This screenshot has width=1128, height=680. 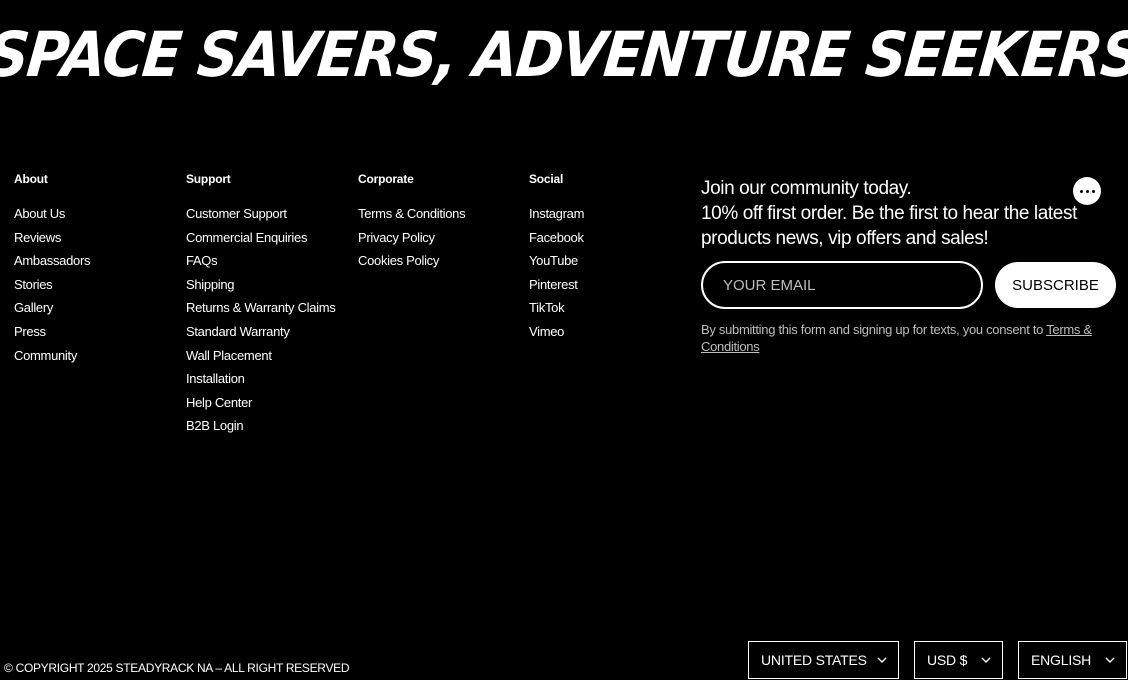 What do you see at coordinates (99, 214) in the screenshot?
I see `footer-link-about-us: About Us` at bounding box center [99, 214].